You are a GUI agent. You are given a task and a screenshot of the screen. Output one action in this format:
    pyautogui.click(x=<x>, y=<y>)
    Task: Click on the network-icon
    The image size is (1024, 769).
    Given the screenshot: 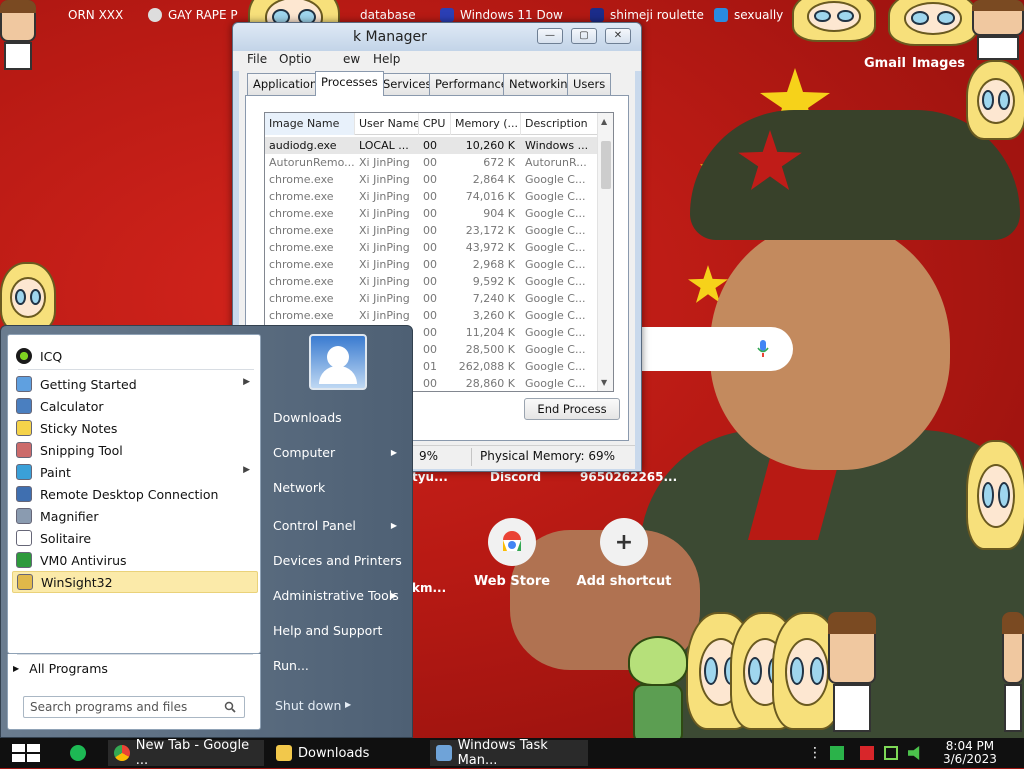 What is the action you would take?
    pyautogui.click(x=891, y=753)
    